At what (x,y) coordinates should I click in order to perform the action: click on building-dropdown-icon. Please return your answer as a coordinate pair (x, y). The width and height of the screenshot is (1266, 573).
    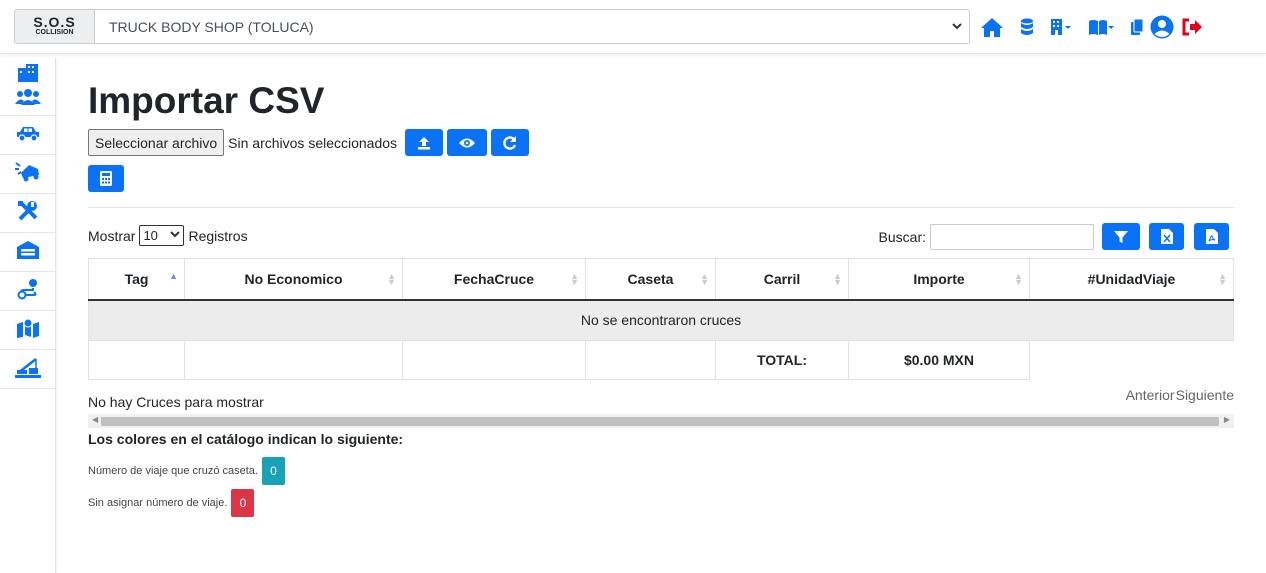
    Looking at the image, I should click on (1061, 27).